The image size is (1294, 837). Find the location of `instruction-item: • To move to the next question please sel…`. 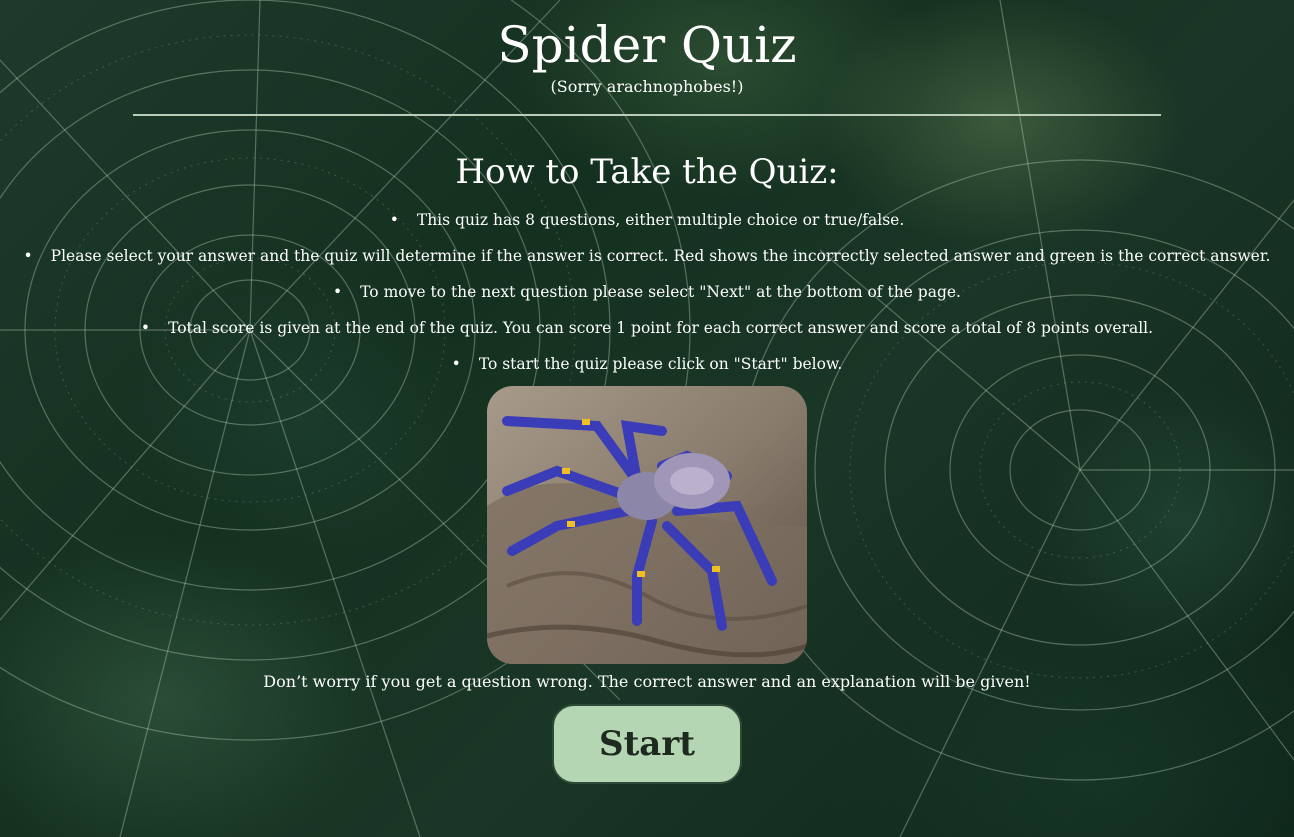

instruction-item: • To move to the next question please sel… is located at coordinates (647, 292).